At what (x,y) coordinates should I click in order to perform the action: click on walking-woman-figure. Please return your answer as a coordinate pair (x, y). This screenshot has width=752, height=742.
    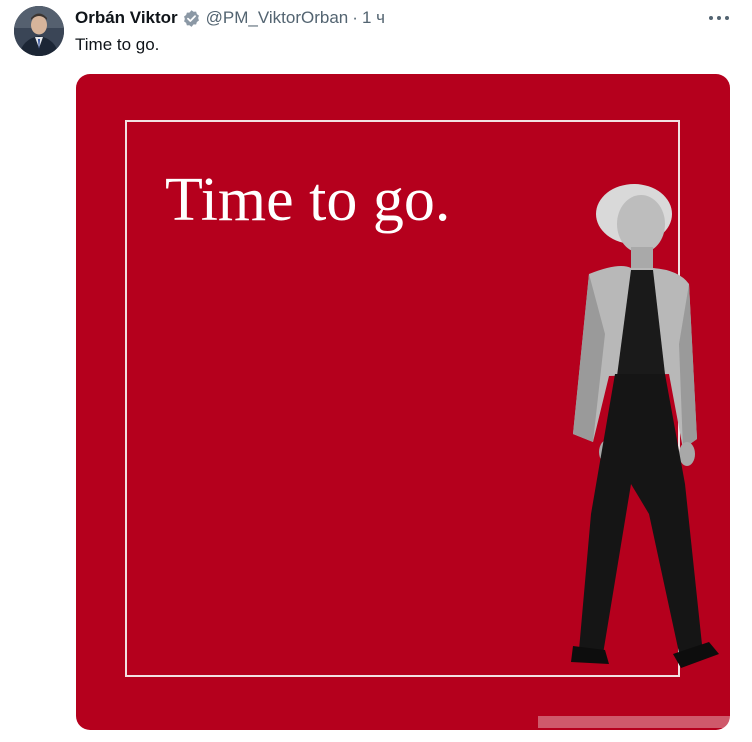
    Looking at the image, I should click on (645, 426).